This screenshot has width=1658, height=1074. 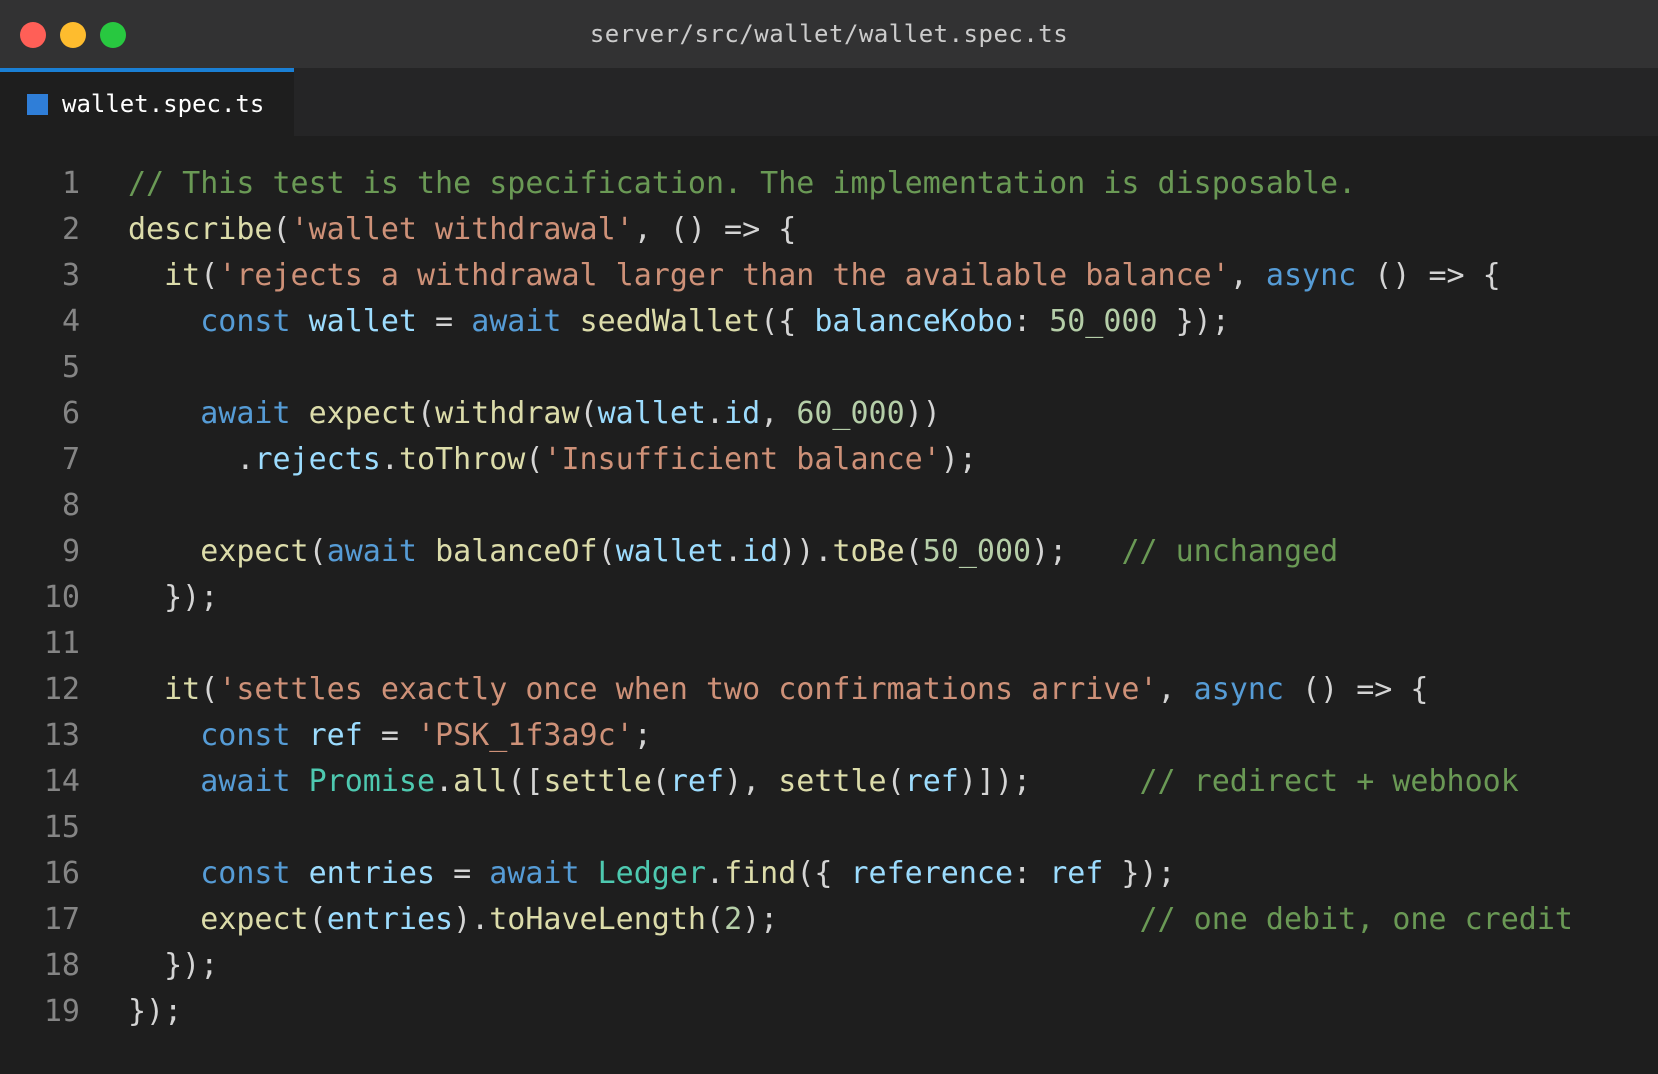 I want to click on window-title: server/src/wallet/wallet.spec.ts, so click(x=829, y=34).